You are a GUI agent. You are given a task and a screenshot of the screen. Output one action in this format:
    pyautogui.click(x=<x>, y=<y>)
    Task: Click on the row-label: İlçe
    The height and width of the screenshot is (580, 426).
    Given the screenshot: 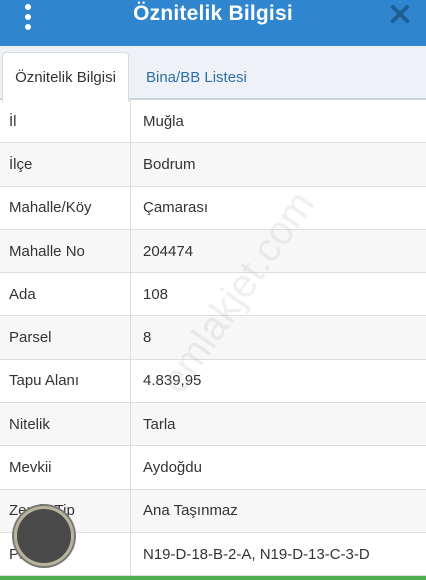 What is the action you would take?
    pyautogui.click(x=65, y=164)
    